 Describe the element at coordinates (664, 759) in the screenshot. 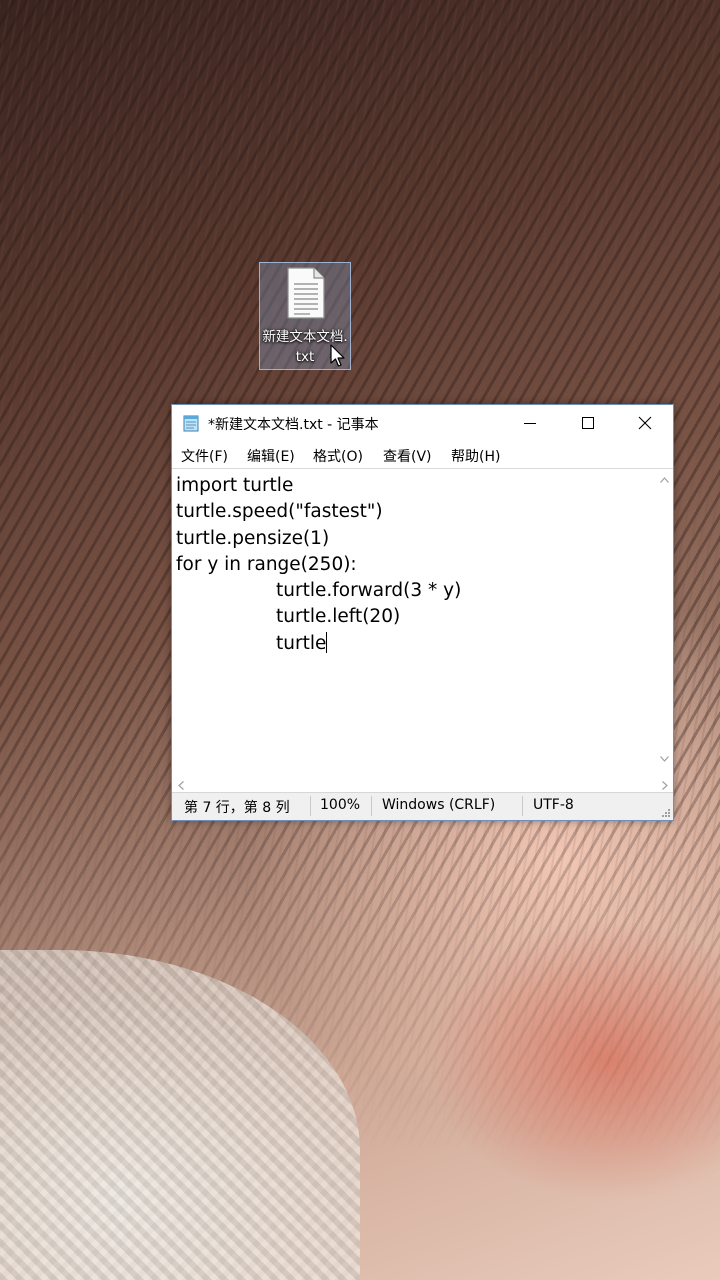

I see `scroll-down-arrow-icon` at that location.